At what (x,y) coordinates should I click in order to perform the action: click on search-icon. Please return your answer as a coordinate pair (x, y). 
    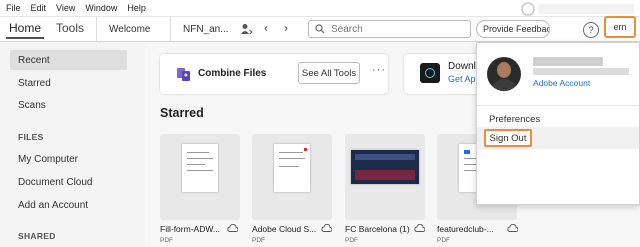
    Looking at the image, I should click on (320, 29).